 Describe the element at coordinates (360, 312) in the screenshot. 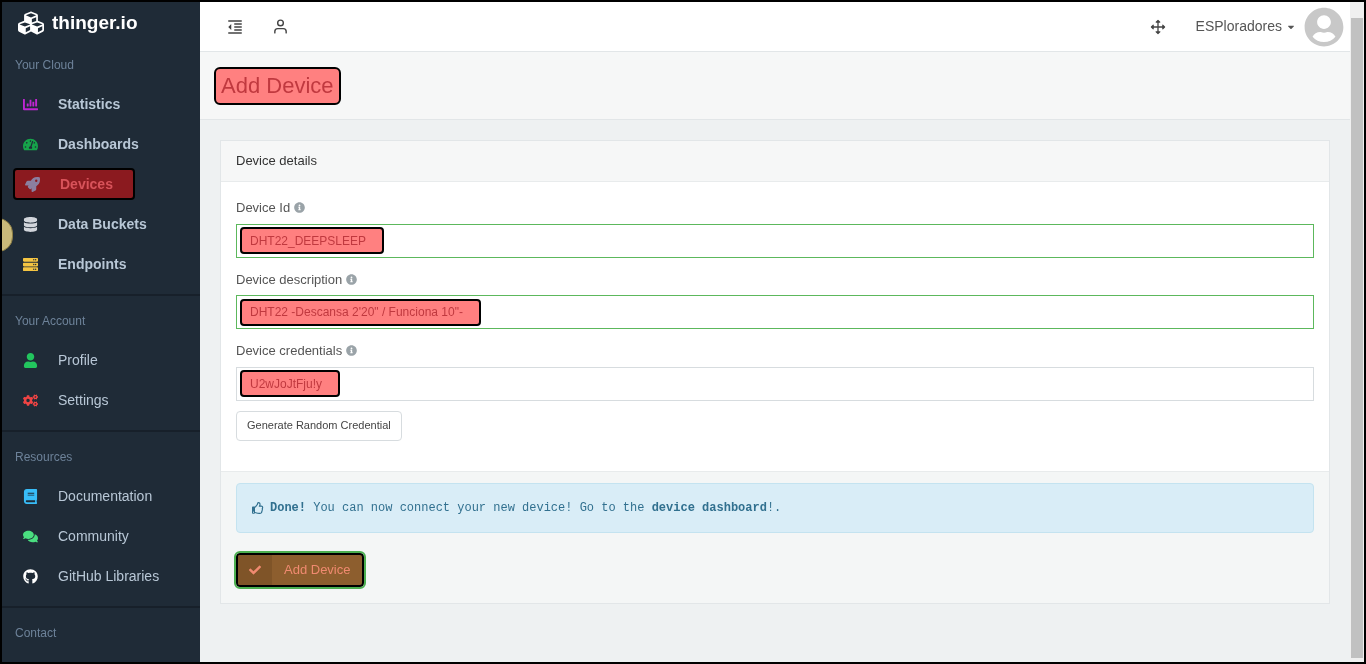

I see `field-value: DHT22 -Descansa 2'20" / Funciona 10"-` at that location.